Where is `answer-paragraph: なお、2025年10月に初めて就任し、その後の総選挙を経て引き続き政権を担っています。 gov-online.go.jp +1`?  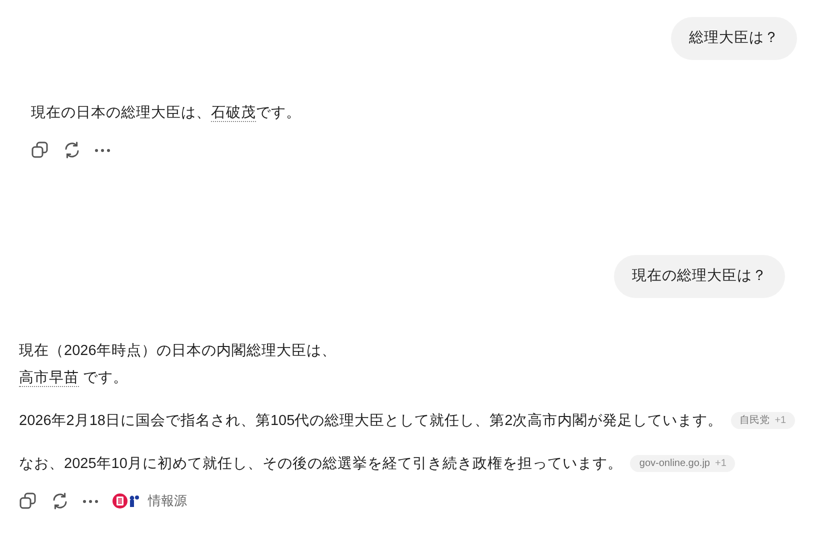
answer-paragraph: なお、2025年10月に初めて就任し、その後の総選挙を経て引き続き政権を担っています。 gov-online.go.jp +1 is located at coordinates (416, 464).